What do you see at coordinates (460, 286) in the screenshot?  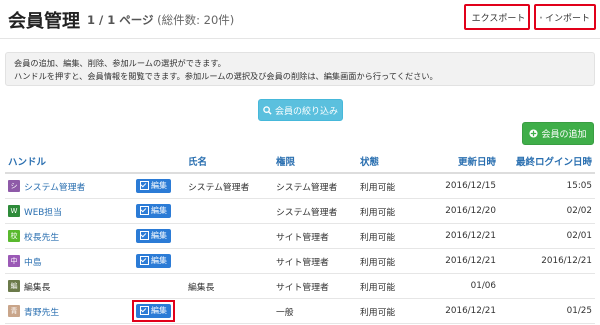 I see `updated-cell: 01/06` at bounding box center [460, 286].